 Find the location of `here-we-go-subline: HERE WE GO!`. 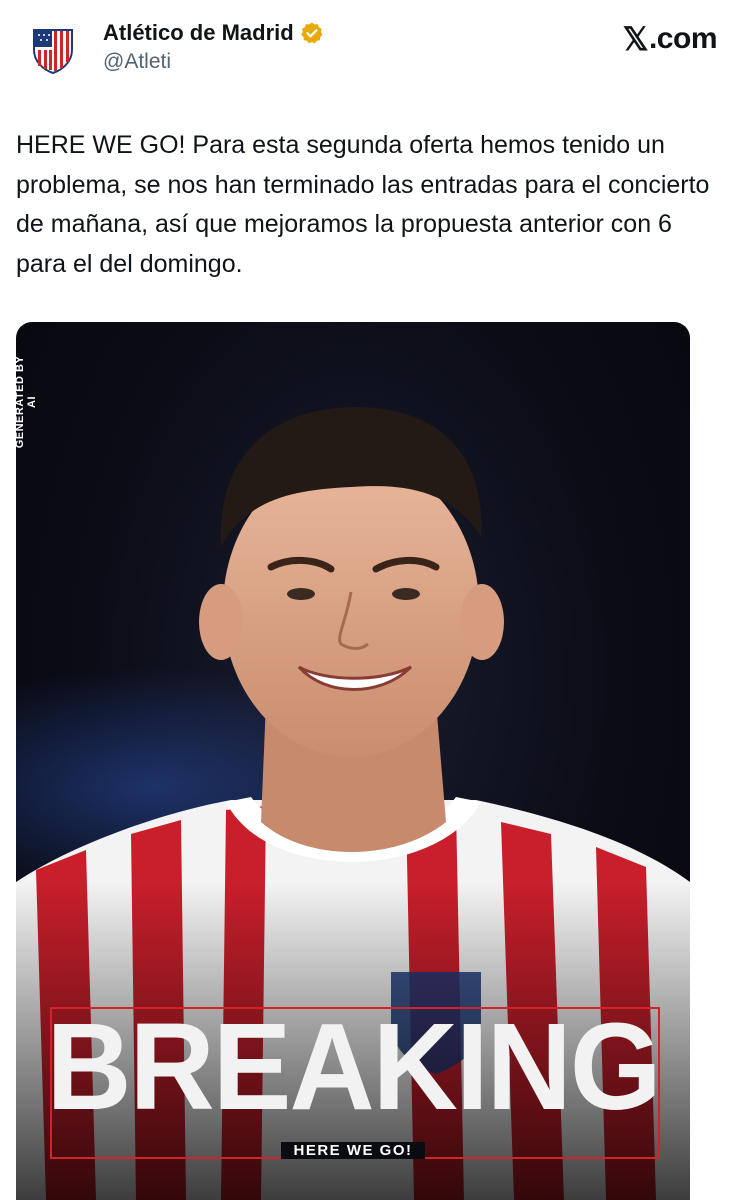

here-we-go-subline: HERE WE GO! is located at coordinates (353, 1150).